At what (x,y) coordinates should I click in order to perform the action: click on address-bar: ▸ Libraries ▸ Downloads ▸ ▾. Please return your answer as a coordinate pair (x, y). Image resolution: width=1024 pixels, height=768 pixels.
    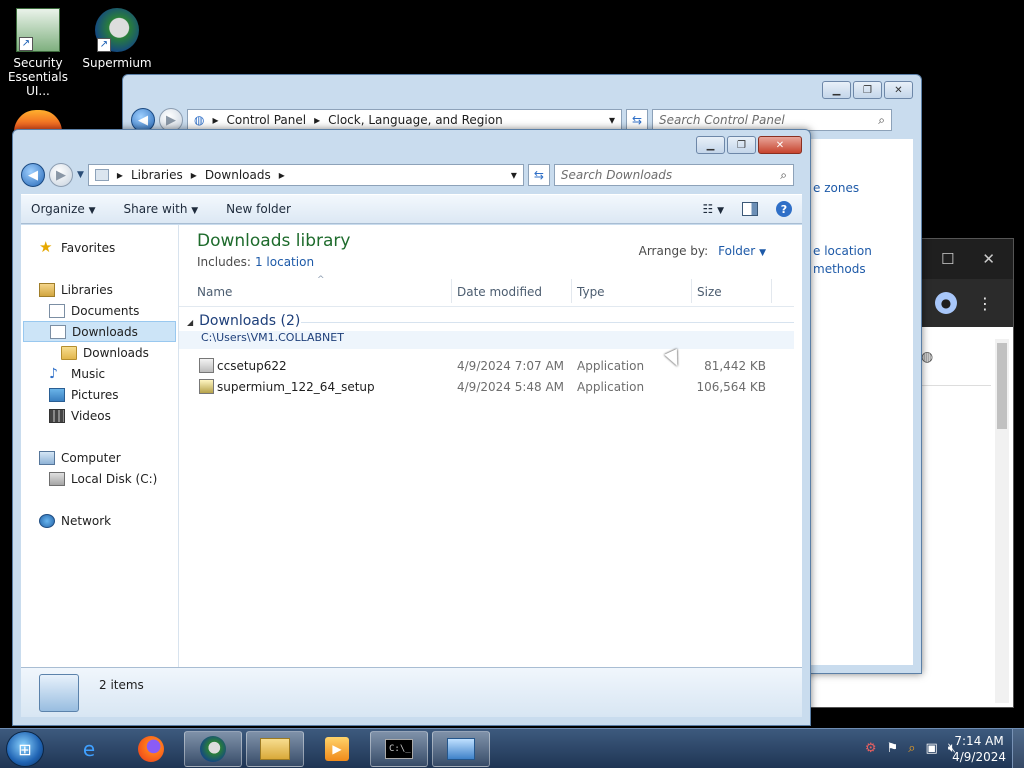
    Looking at the image, I should click on (305, 175).